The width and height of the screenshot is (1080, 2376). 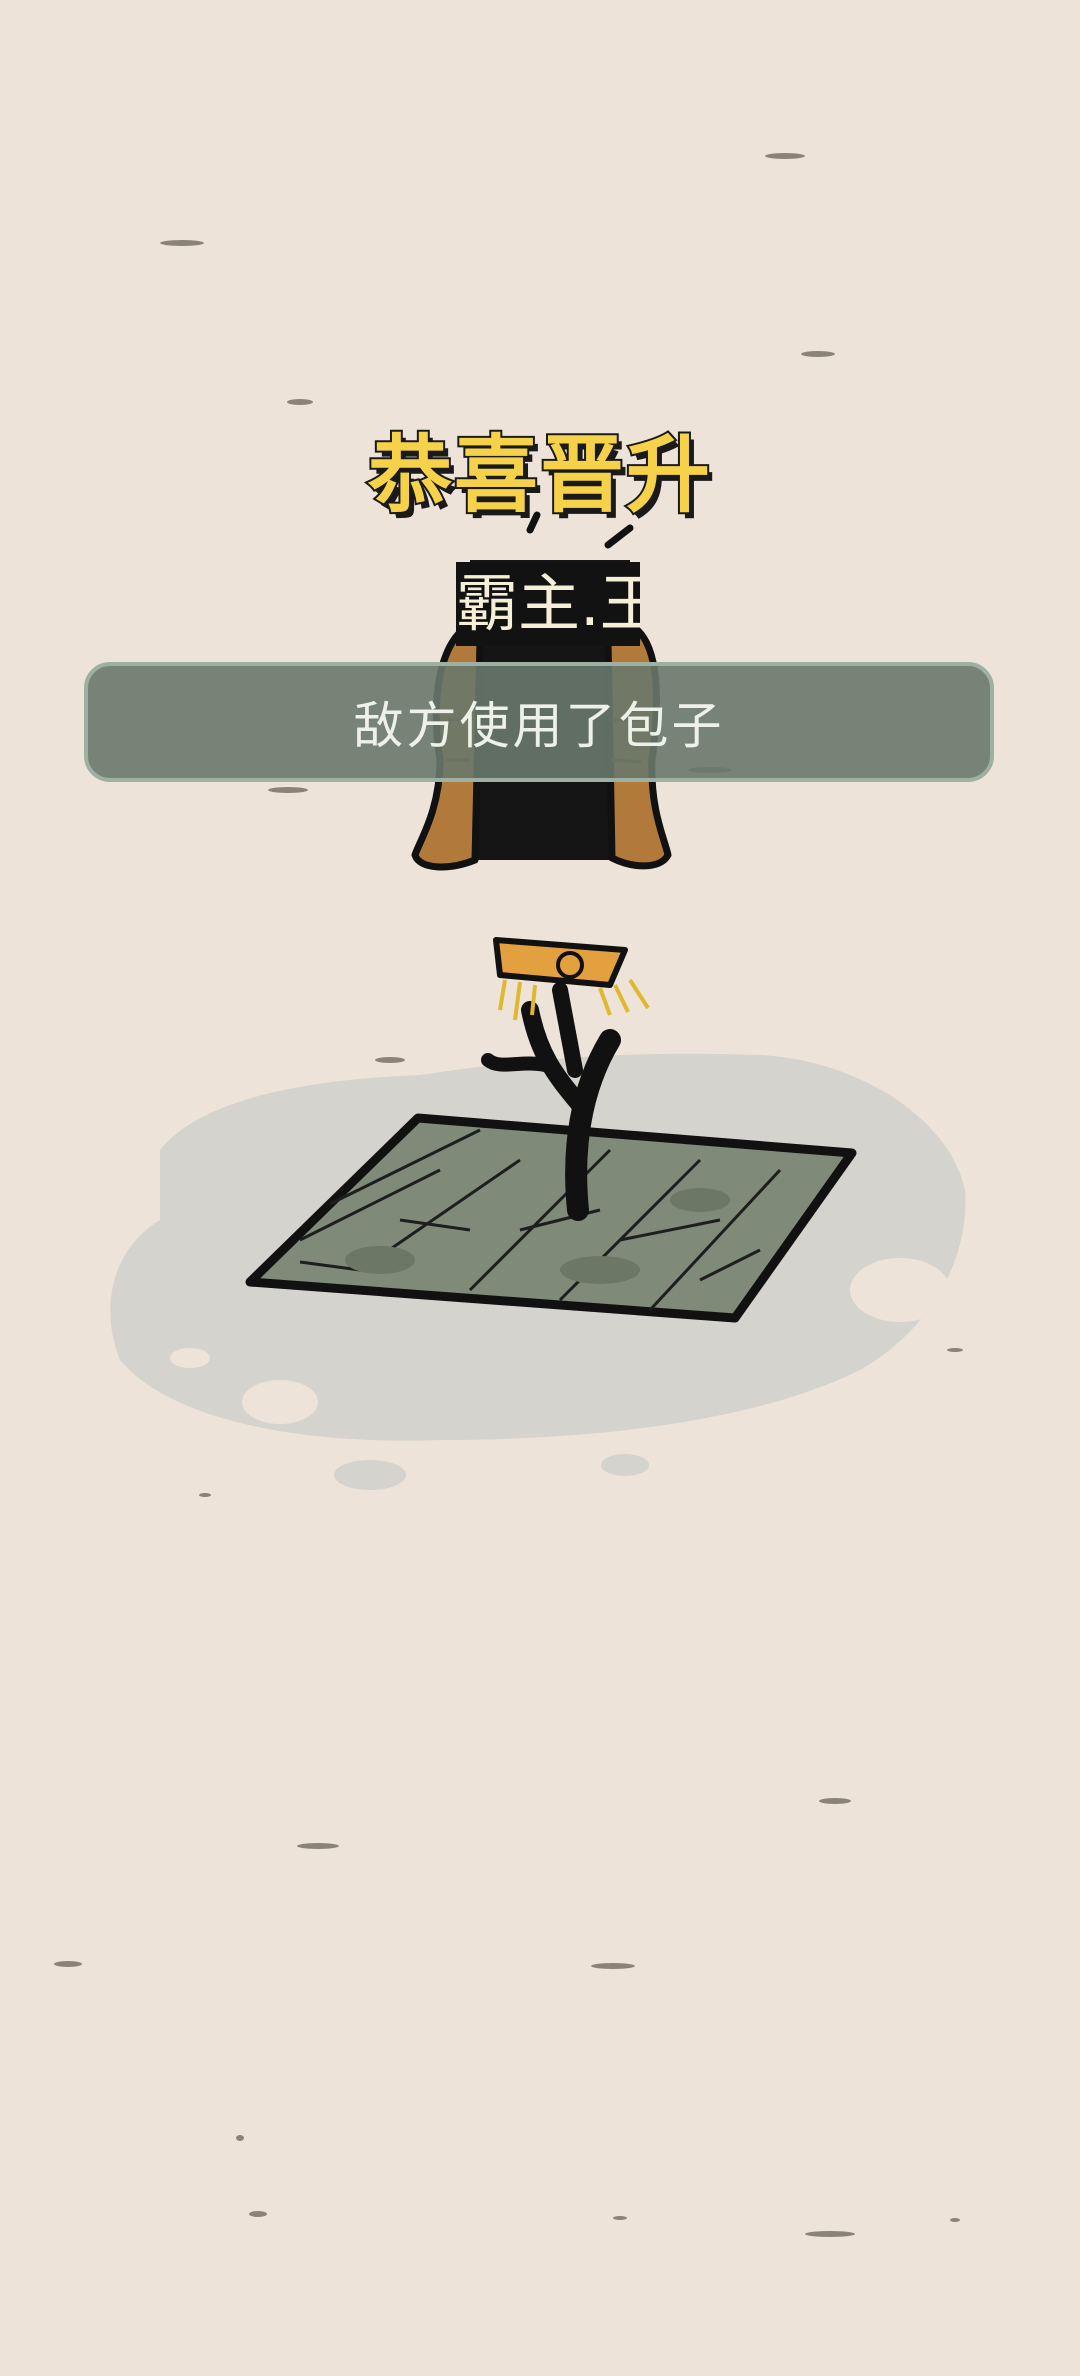 What do you see at coordinates (539, 475) in the screenshot?
I see `promotion-title: 恭喜晋升` at bounding box center [539, 475].